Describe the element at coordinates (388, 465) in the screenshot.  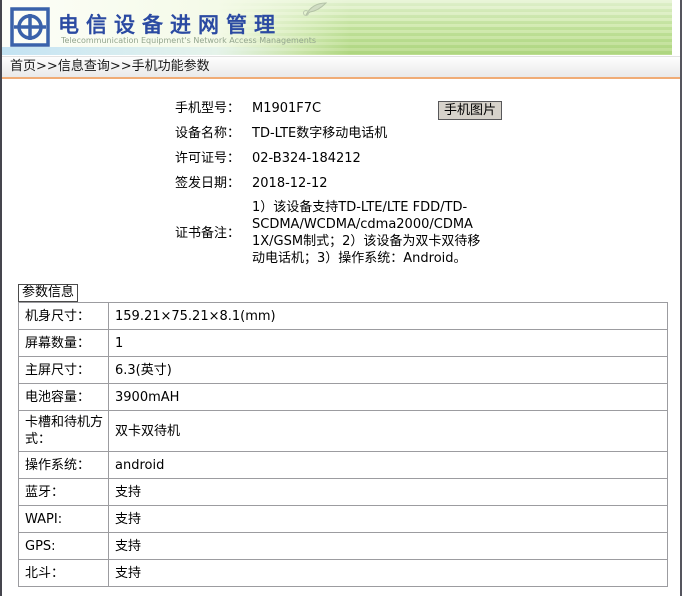
I see `param-value: android` at that location.